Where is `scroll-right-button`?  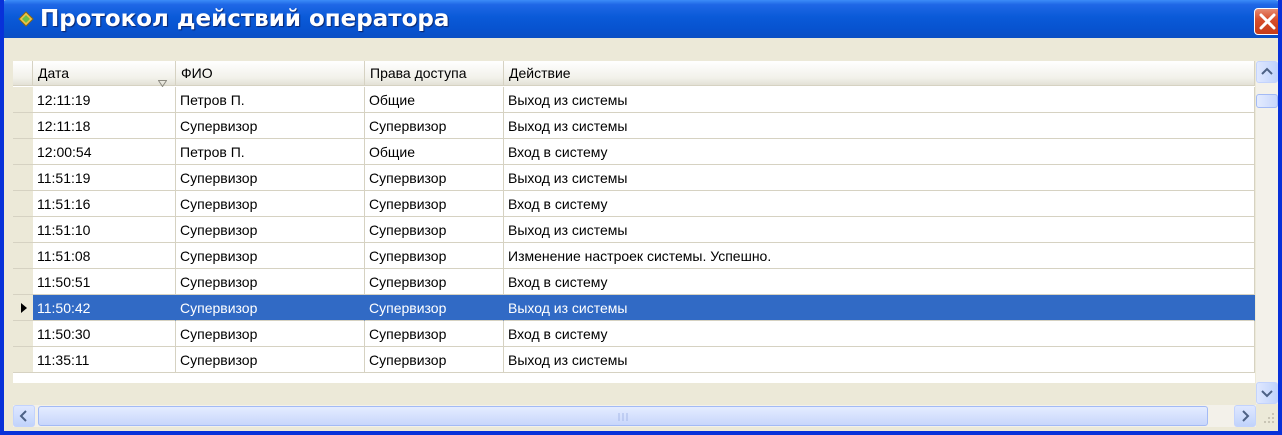
scroll-right-button is located at coordinates (1245, 416).